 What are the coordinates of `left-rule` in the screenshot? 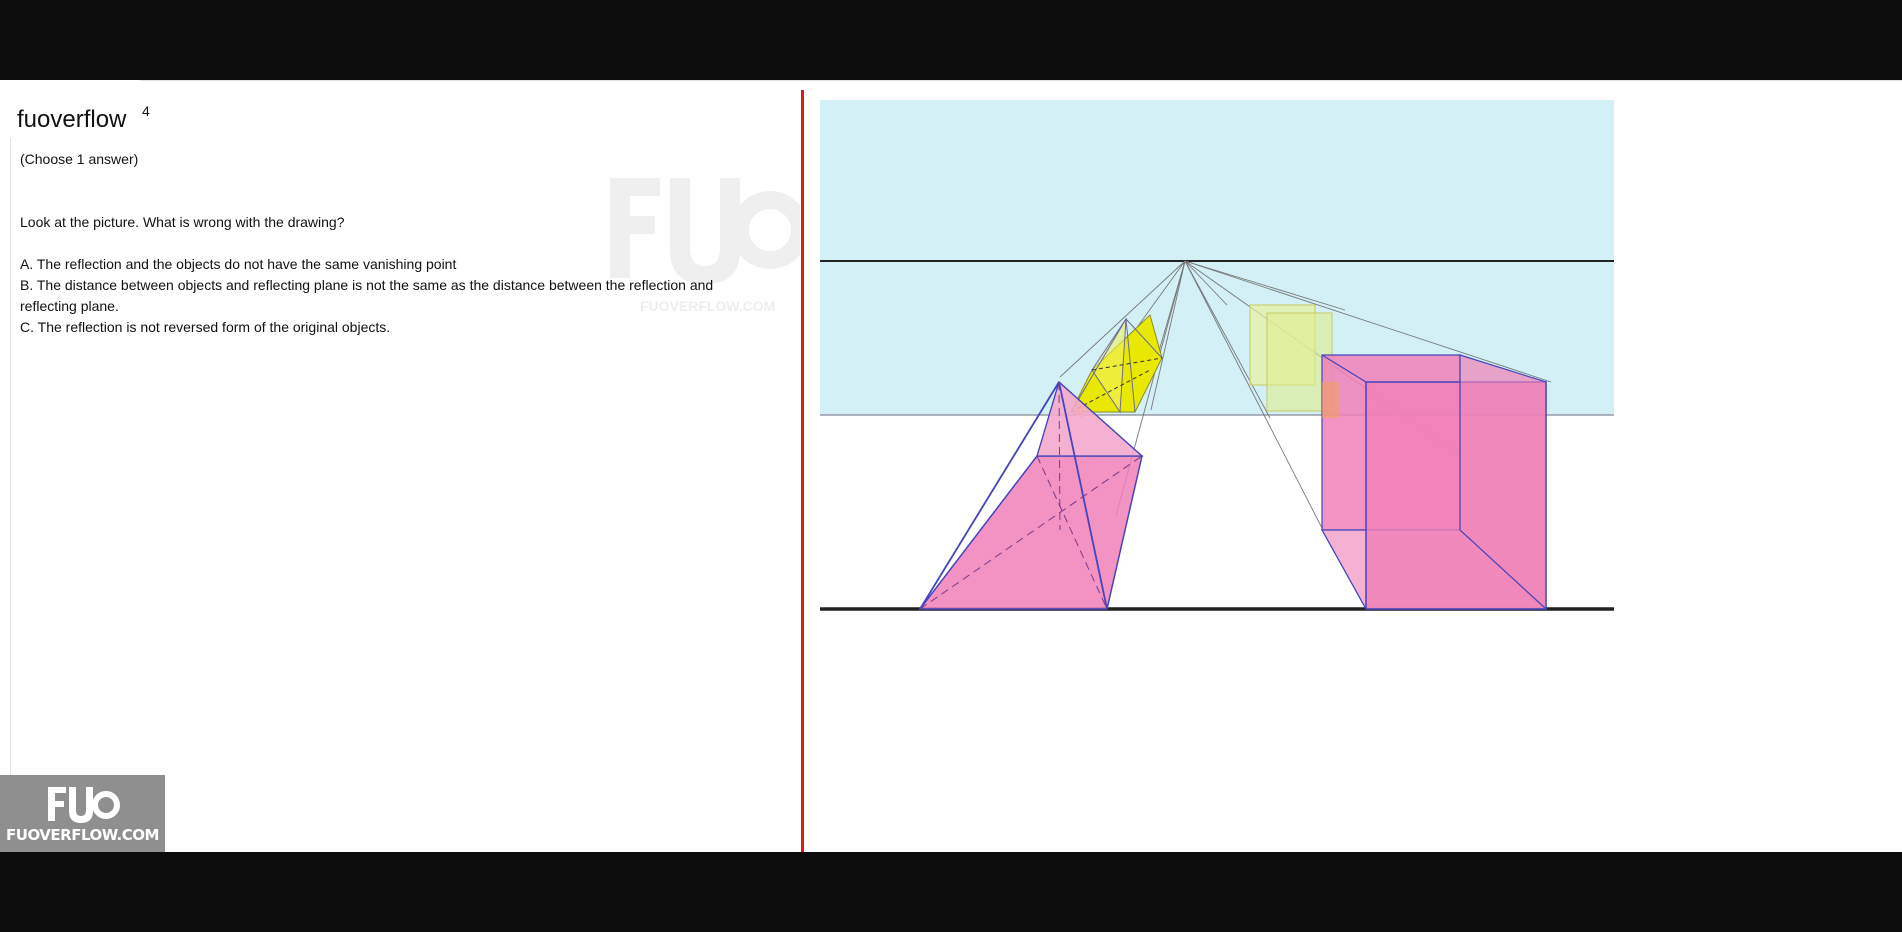 It's located at (10, 488).